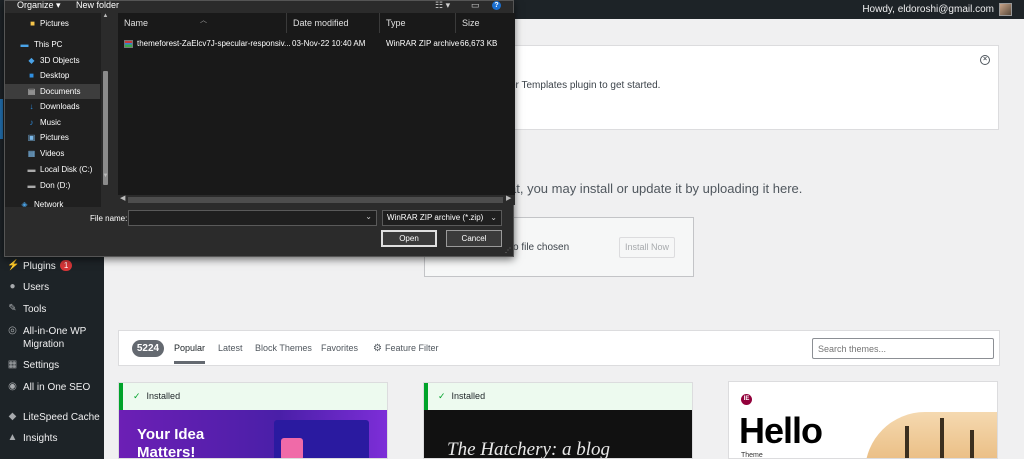  What do you see at coordinates (411, 348) in the screenshot?
I see `feature-filter-label: Feature Filter` at bounding box center [411, 348].